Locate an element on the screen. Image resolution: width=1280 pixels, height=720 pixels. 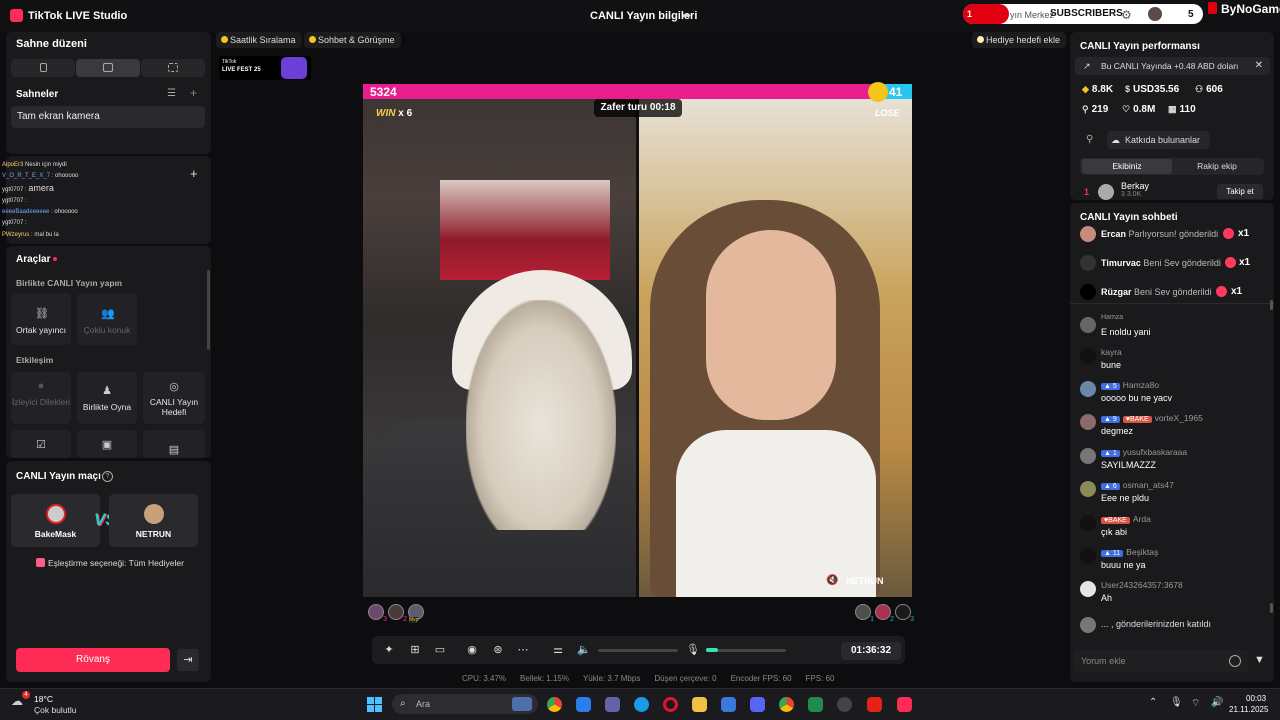
camera-effects-icon: ⊛ is located at coordinates (498, 650).